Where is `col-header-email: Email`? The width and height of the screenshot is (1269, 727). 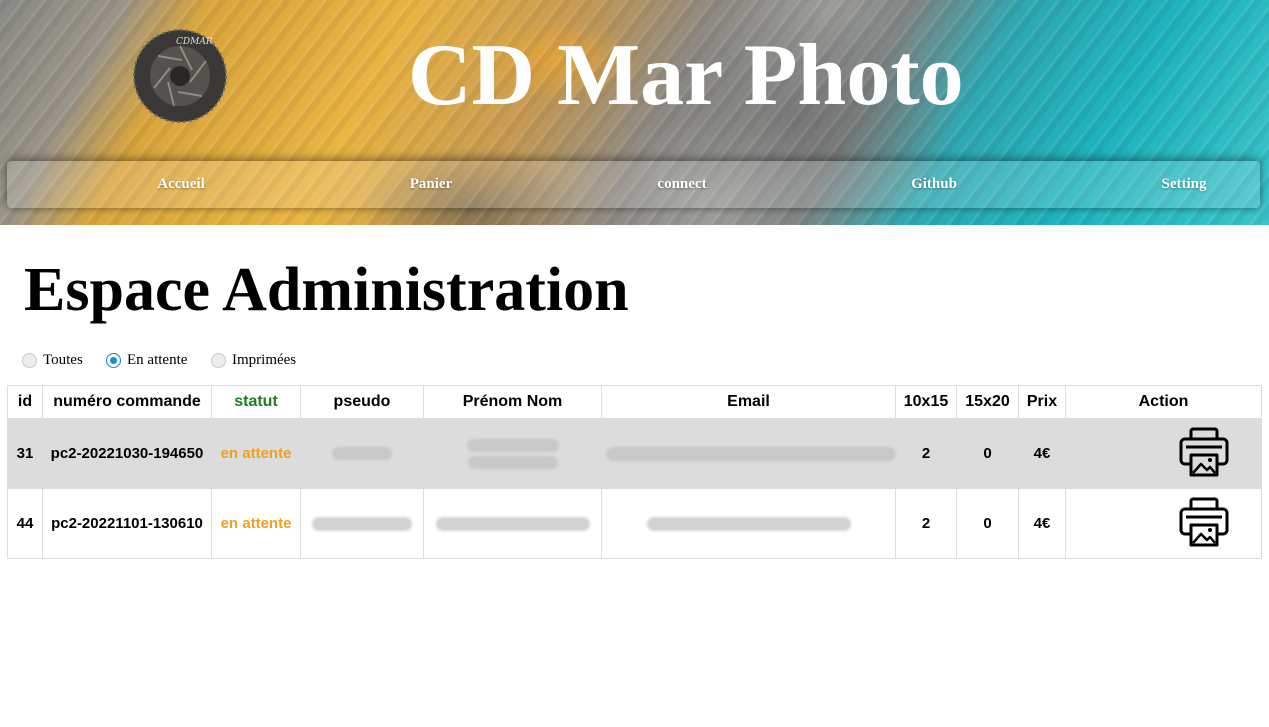 col-header-email: Email is located at coordinates (748, 402).